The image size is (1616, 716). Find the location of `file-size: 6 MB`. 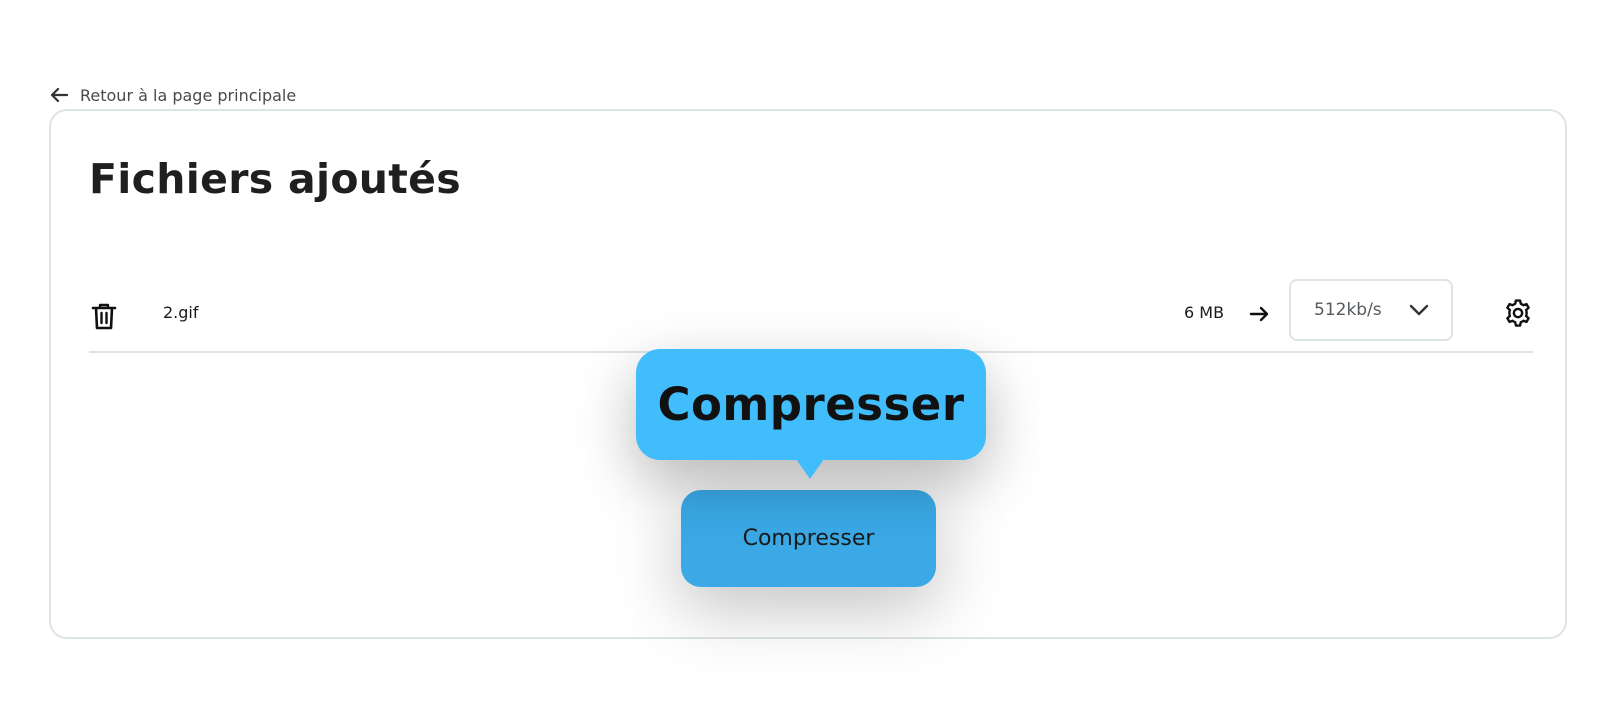

file-size: 6 MB is located at coordinates (1204, 312).